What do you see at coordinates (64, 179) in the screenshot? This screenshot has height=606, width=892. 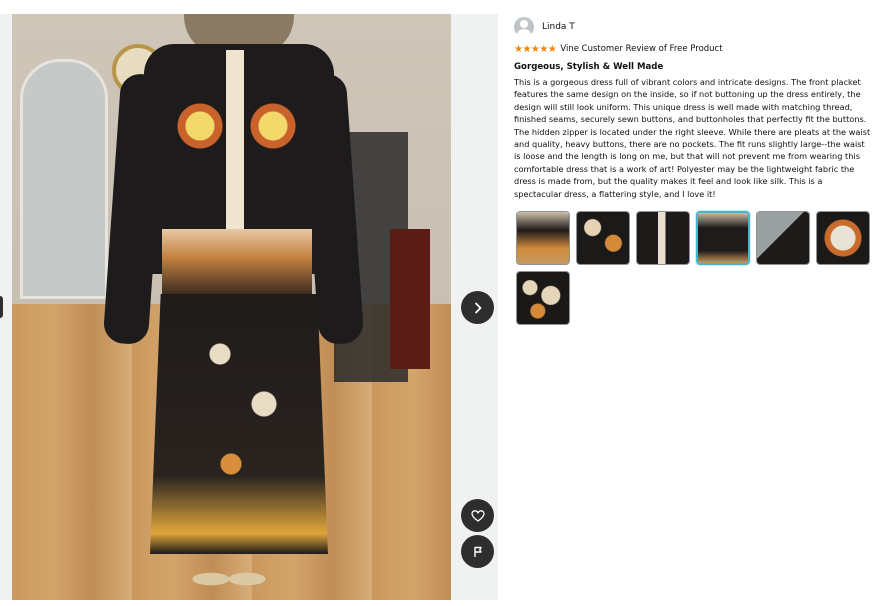 I see `photo-door` at bounding box center [64, 179].